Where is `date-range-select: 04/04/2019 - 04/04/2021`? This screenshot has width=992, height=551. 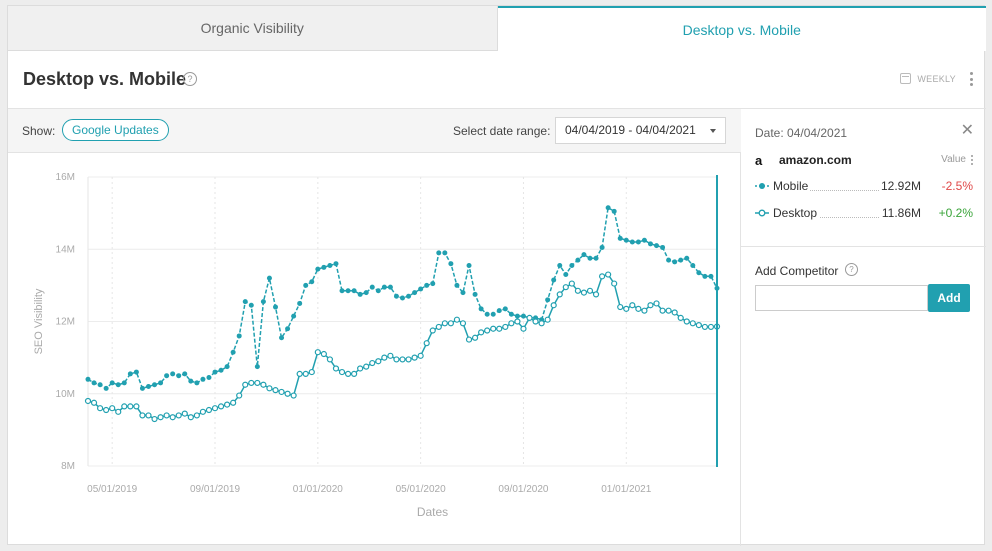
date-range-select: 04/04/2019 - 04/04/2021 is located at coordinates (640, 130).